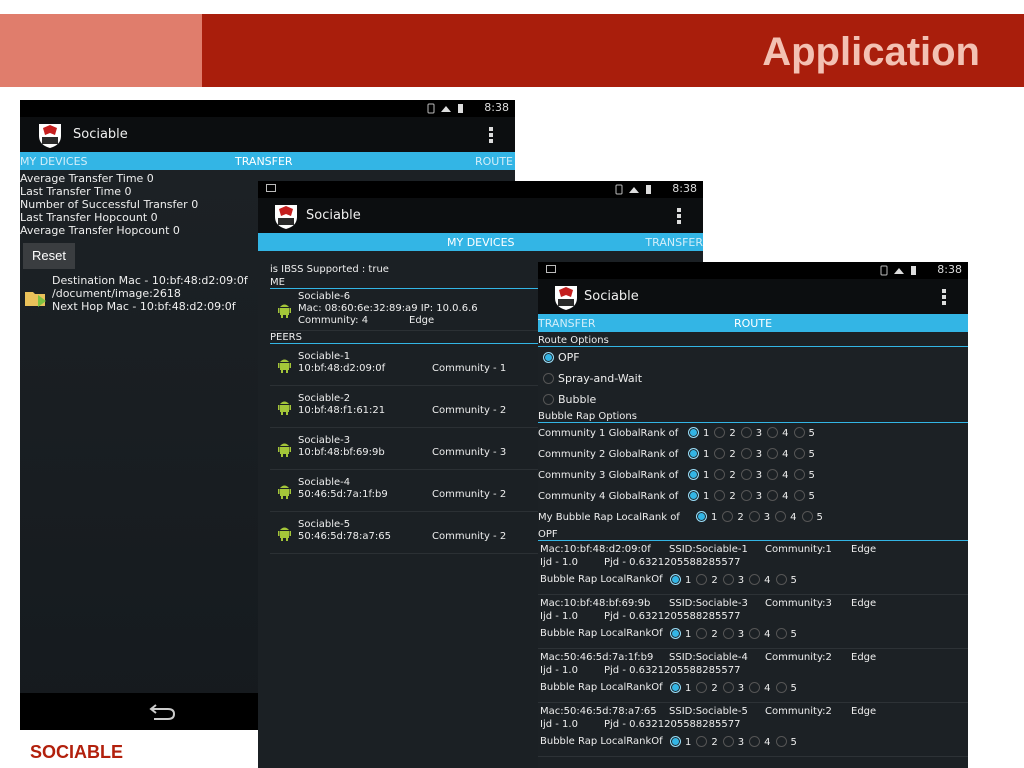  What do you see at coordinates (163, 712) in the screenshot?
I see `back-arrow-icon` at bounding box center [163, 712].